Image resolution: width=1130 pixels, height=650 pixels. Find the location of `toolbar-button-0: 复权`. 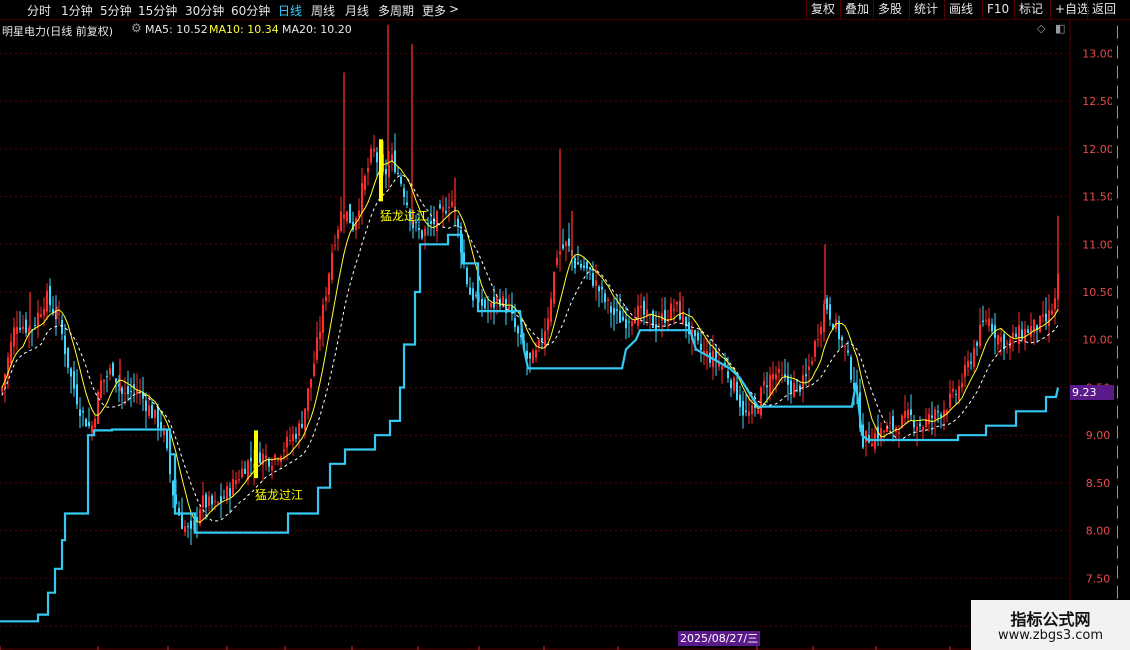

toolbar-button-0: 复权 is located at coordinates (822, 9).